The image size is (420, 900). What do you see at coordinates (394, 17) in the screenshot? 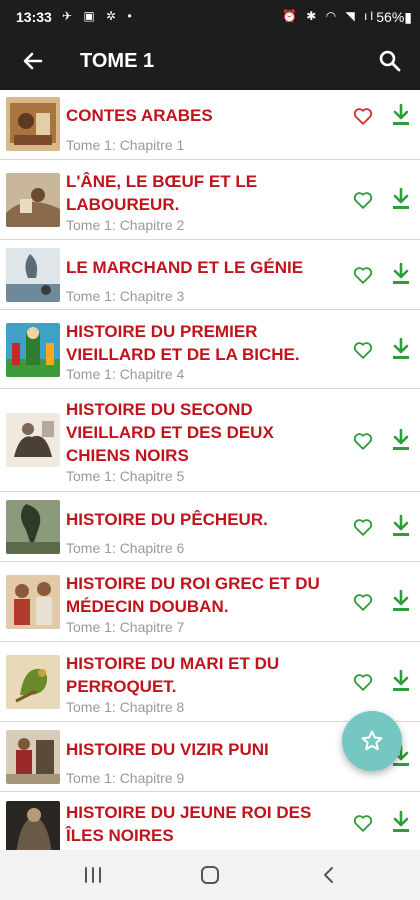
I see `battery-indicator: 56%▮` at bounding box center [394, 17].